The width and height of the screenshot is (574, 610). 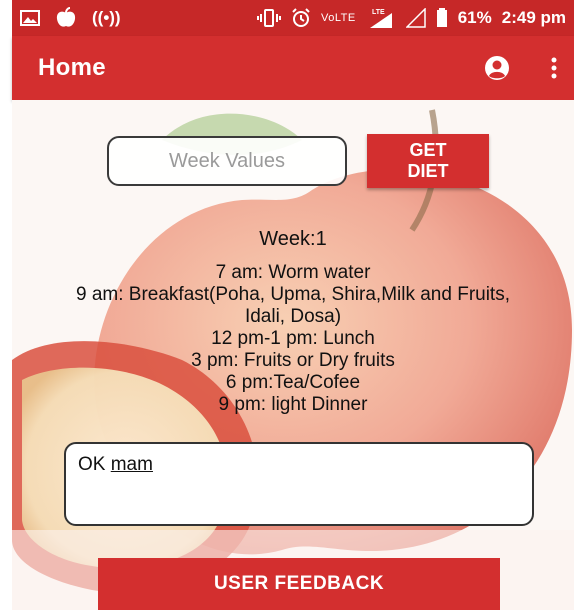 What do you see at coordinates (293, 239) in the screenshot?
I see `week-label: Week:1` at bounding box center [293, 239].